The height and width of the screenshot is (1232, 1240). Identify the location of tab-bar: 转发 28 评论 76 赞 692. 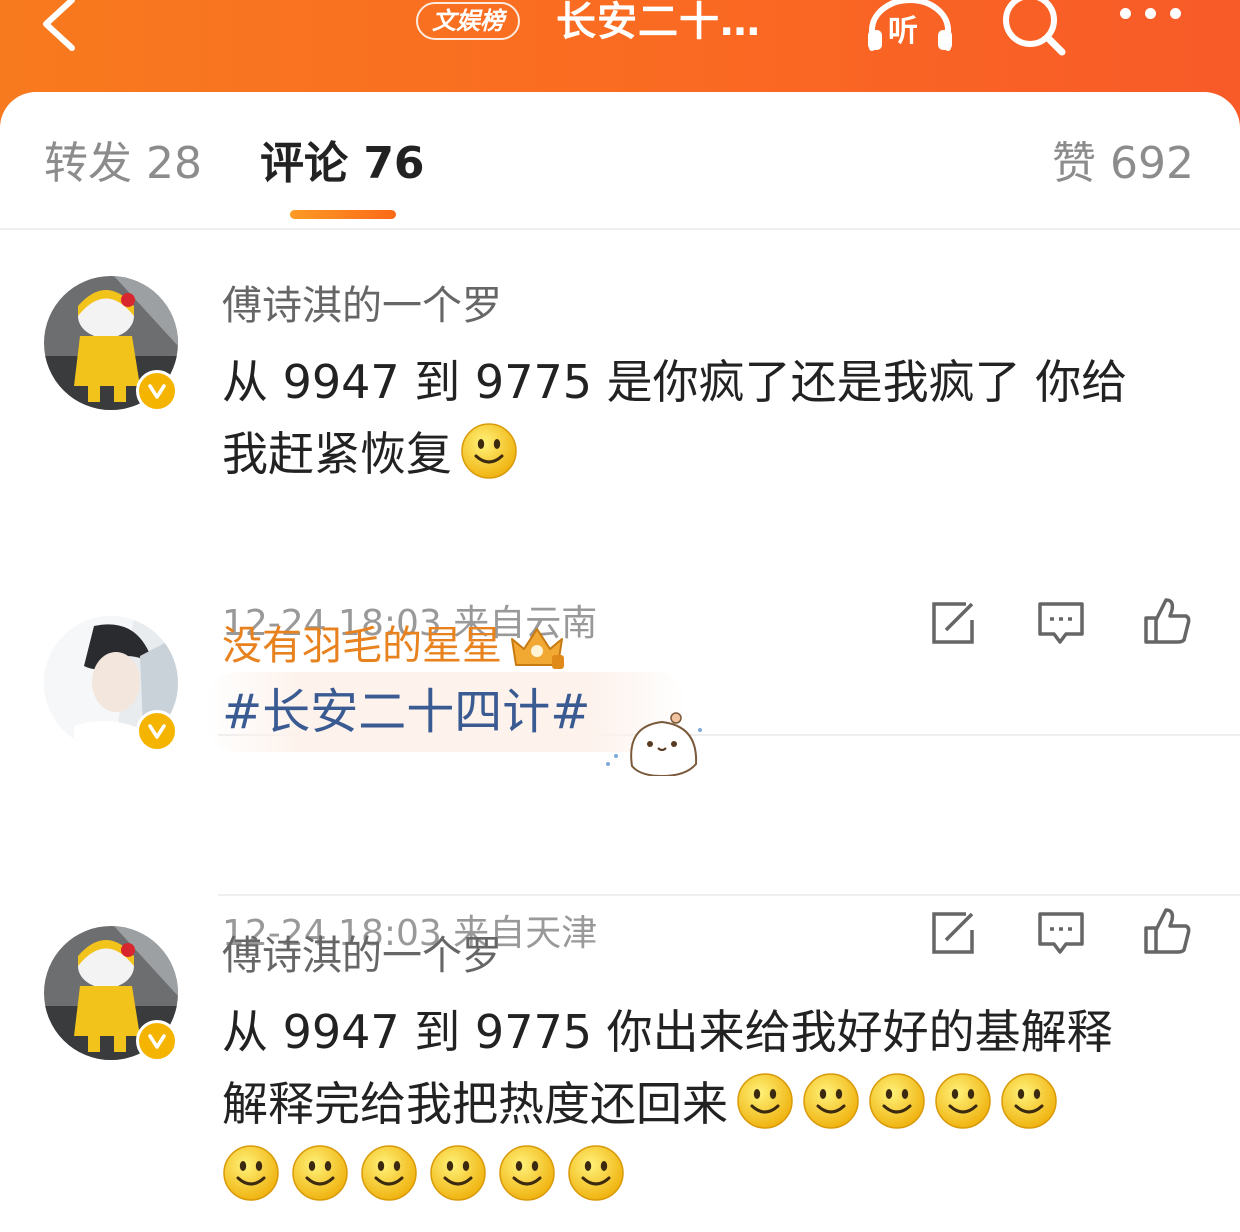
(620, 161).